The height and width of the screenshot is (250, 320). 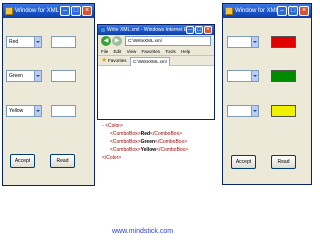 I want to click on menu-bar: File Edit View Favorites Tools Help, so click(x=156, y=51).